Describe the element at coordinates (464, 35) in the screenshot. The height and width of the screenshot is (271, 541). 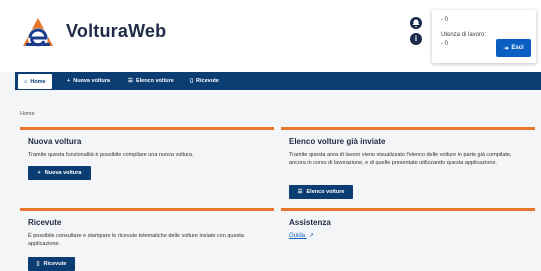
I see `work-user-label: Utenza di lavoro:` at that location.